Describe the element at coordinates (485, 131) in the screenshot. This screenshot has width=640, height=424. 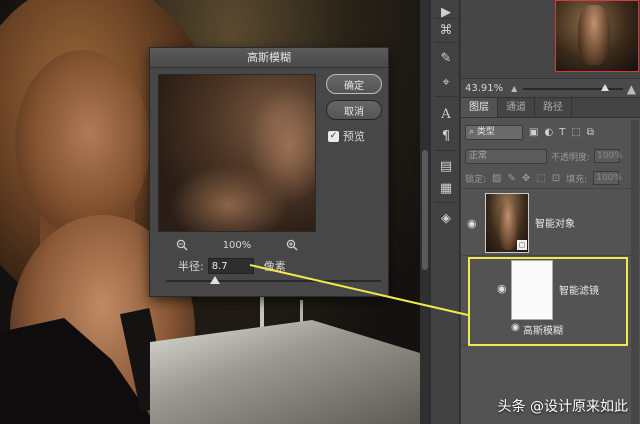
I see `layer-kind-value: 类型` at that location.